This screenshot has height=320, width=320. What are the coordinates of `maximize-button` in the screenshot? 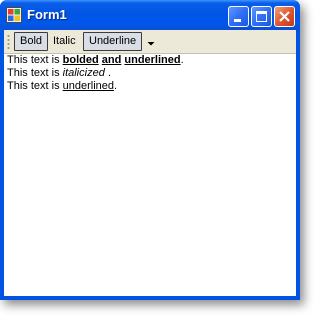 It's located at (261, 16).